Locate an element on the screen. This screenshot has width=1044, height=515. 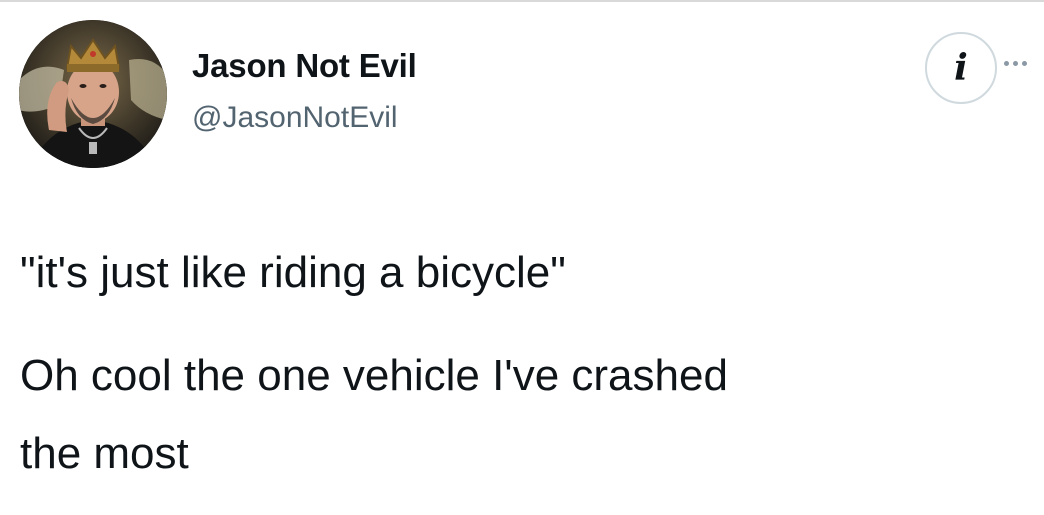
tweet-text-line: the most is located at coordinates (104, 453).